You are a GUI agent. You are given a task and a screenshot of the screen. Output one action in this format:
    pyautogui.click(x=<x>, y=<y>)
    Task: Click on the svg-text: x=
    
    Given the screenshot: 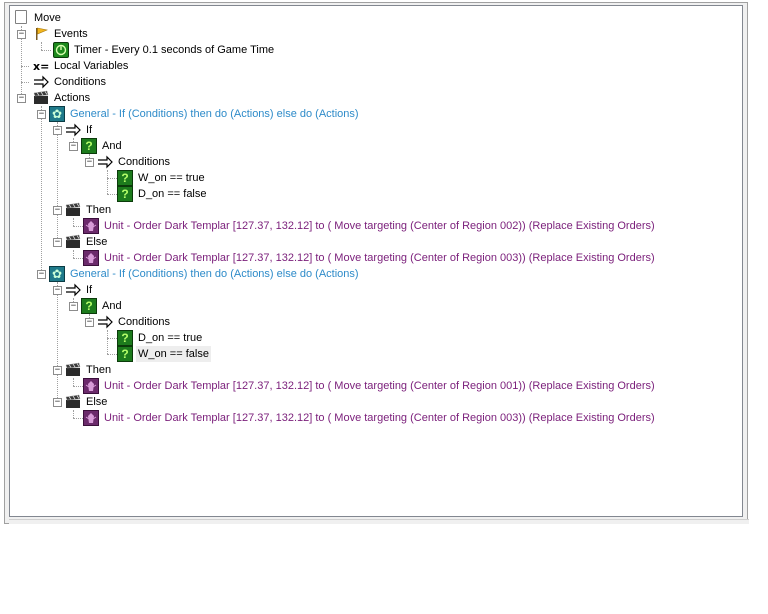 What is the action you would take?
    pyautogui.click(x=41, y=66)
    